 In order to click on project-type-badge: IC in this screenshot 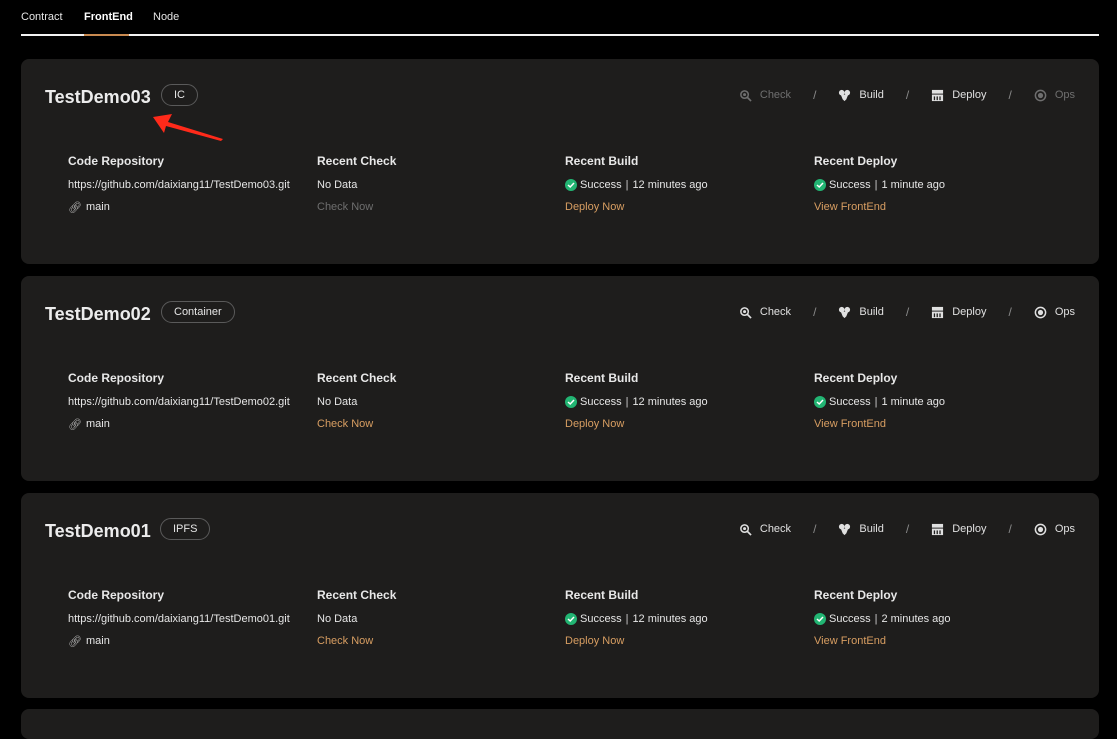, I will do `click(179, 95)`.